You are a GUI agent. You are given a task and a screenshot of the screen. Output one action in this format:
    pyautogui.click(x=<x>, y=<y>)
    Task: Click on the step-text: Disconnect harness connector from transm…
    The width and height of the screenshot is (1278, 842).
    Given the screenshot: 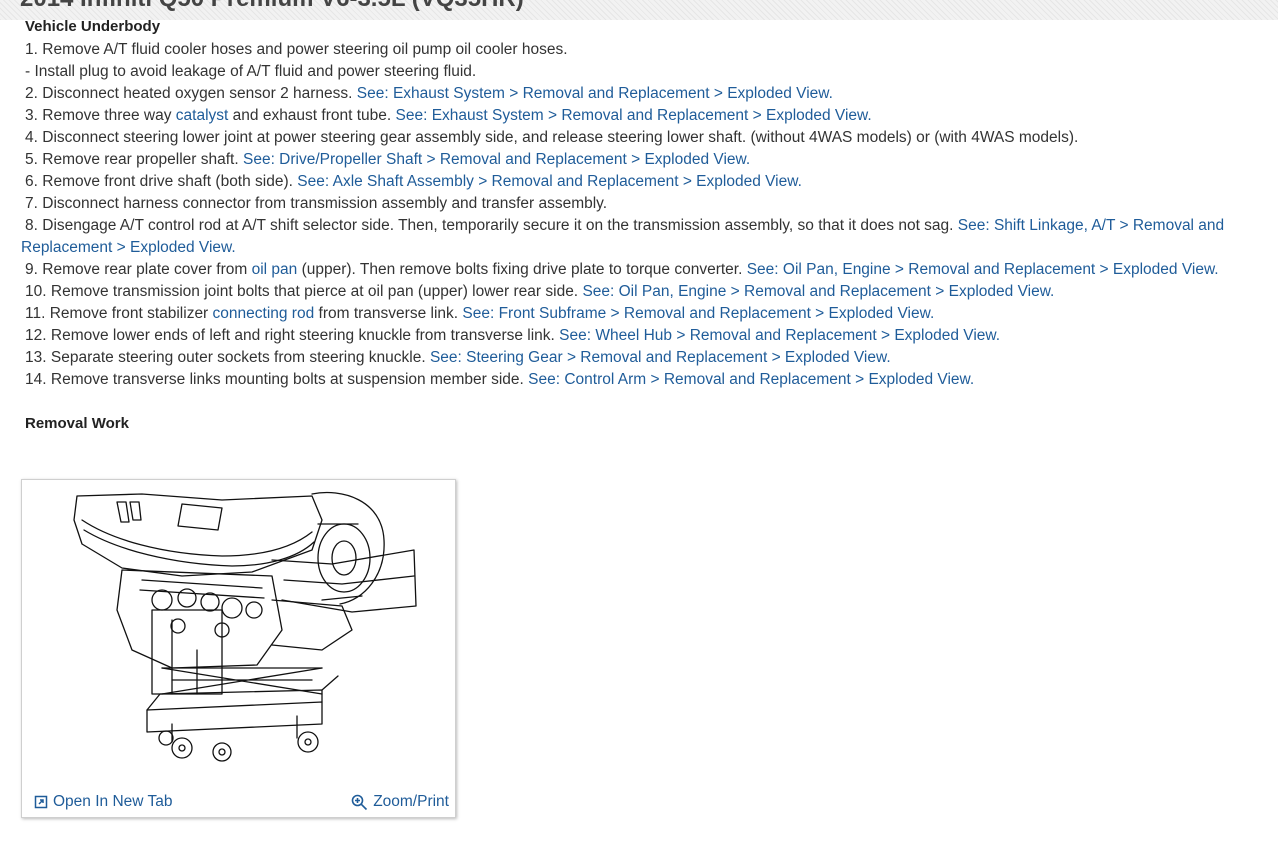 What is the action you would take?
    pyautogui.click(x=325, y=203)
    